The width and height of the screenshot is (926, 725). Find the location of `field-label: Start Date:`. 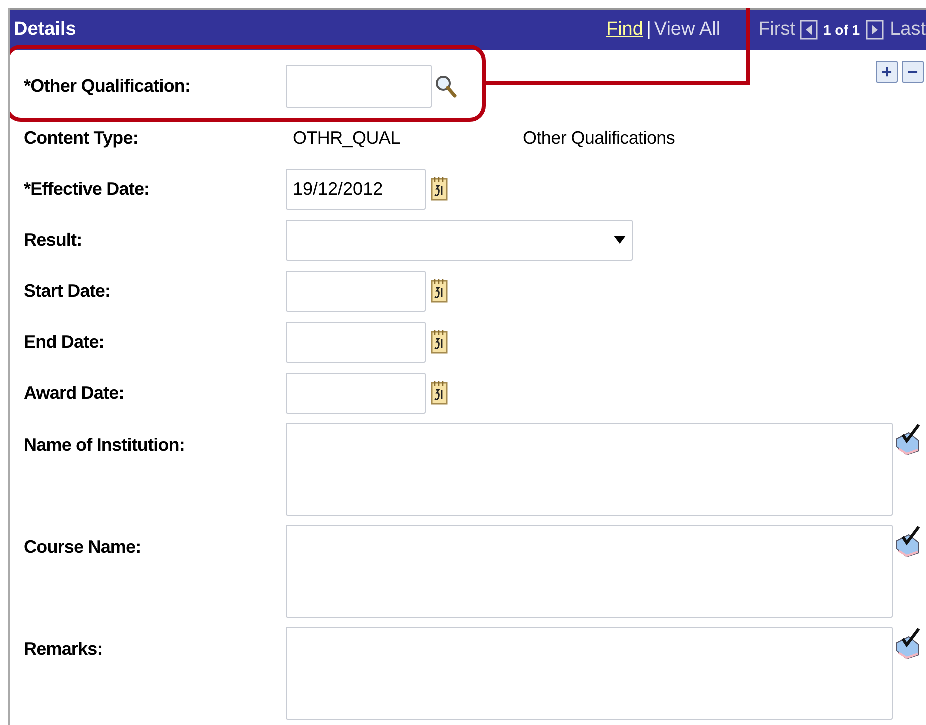

field-label: Start Date: is located at coordinates (67, 291).